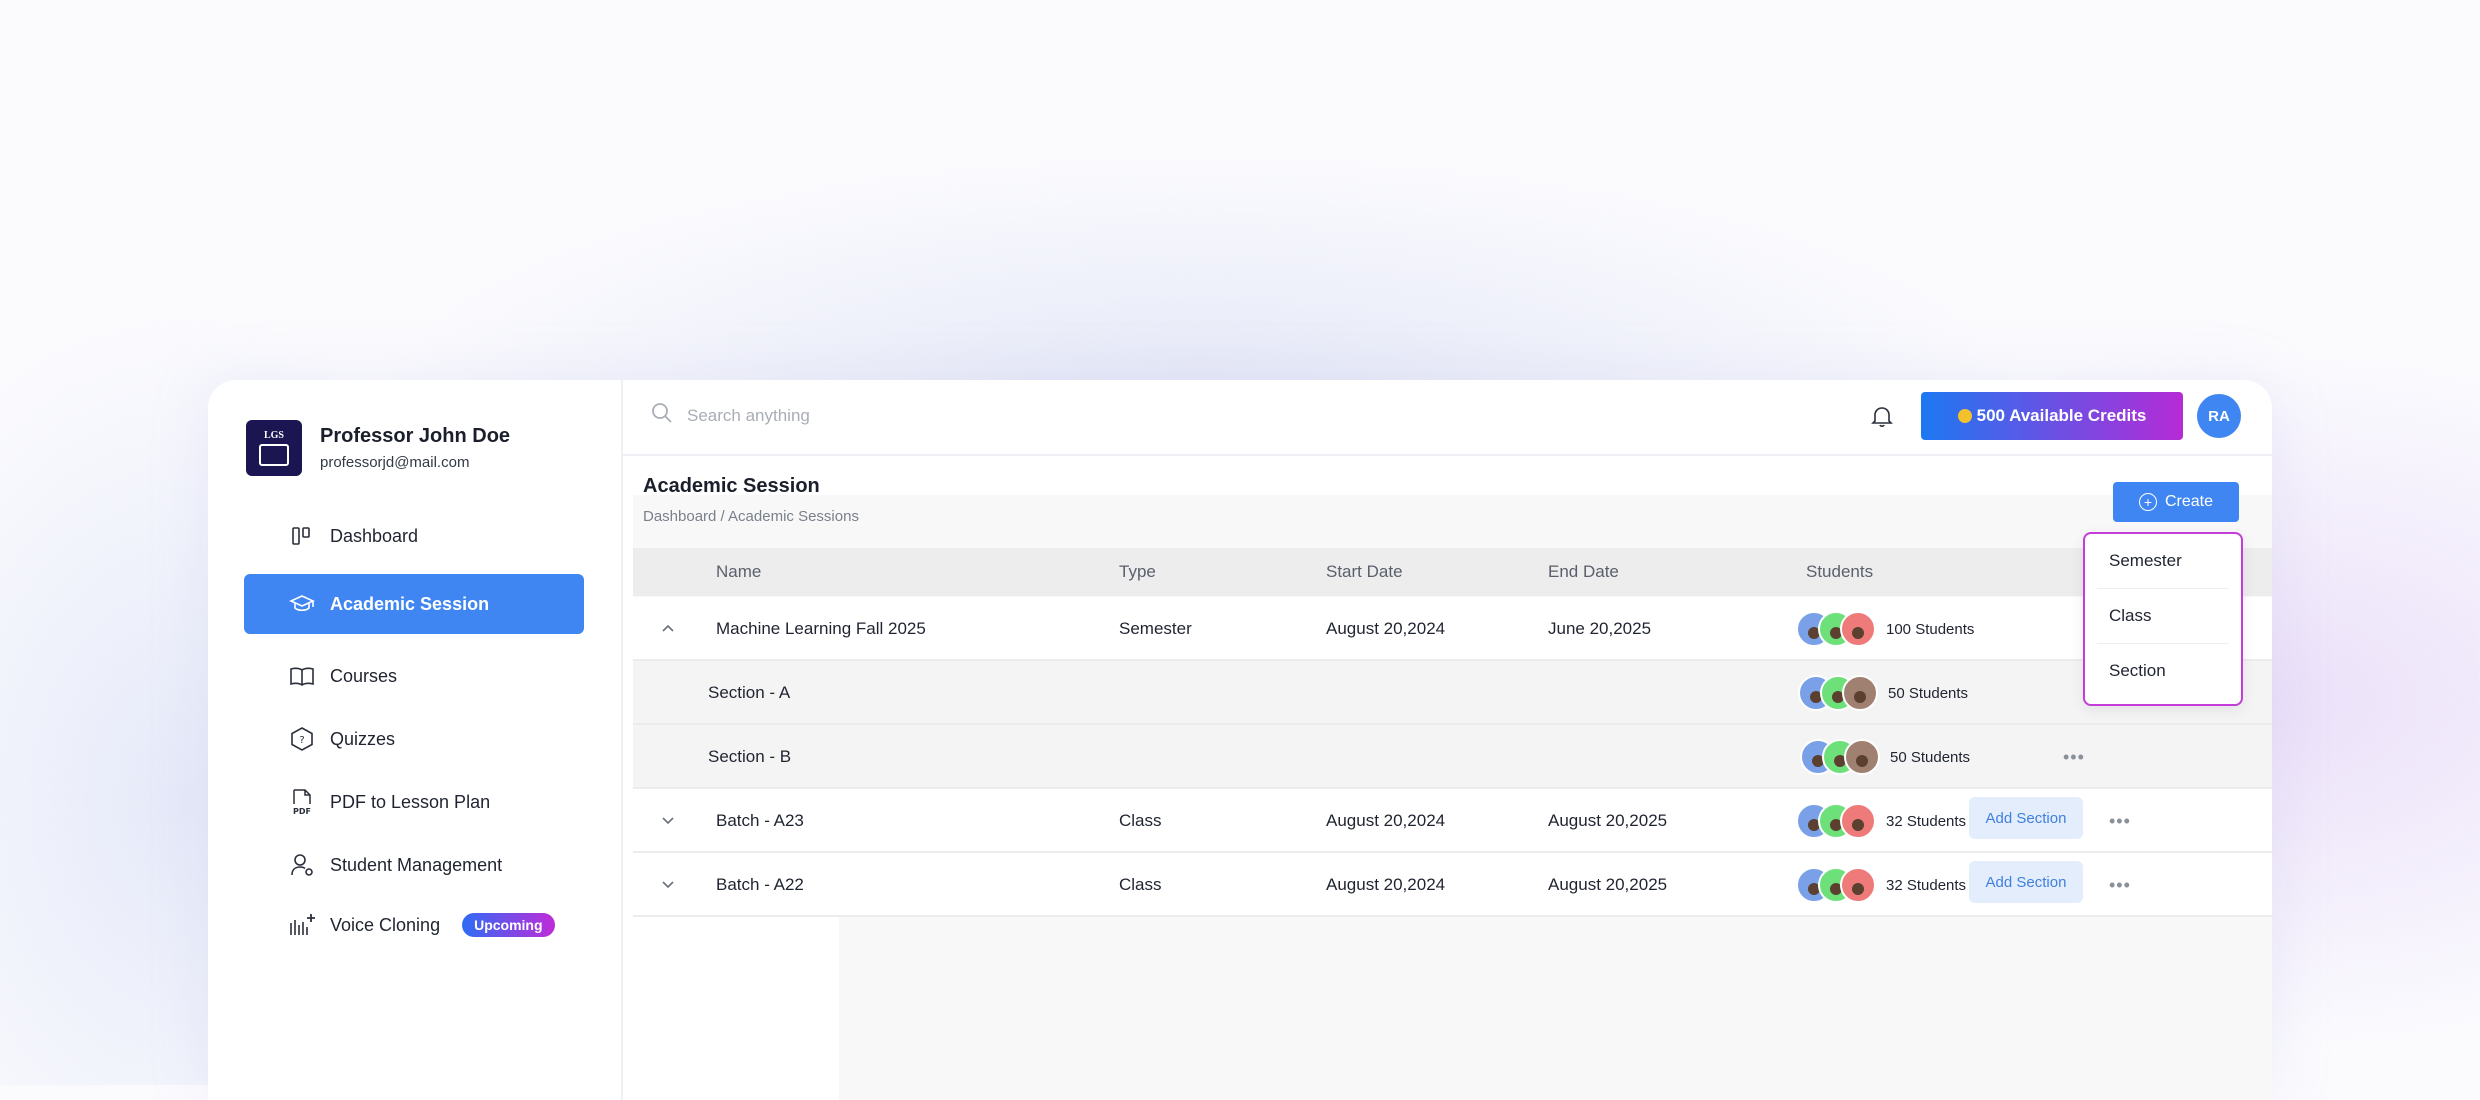 The image size is (2480, 1100). I want to click on sidebar-item-label: Student Management, so click(416, 864).